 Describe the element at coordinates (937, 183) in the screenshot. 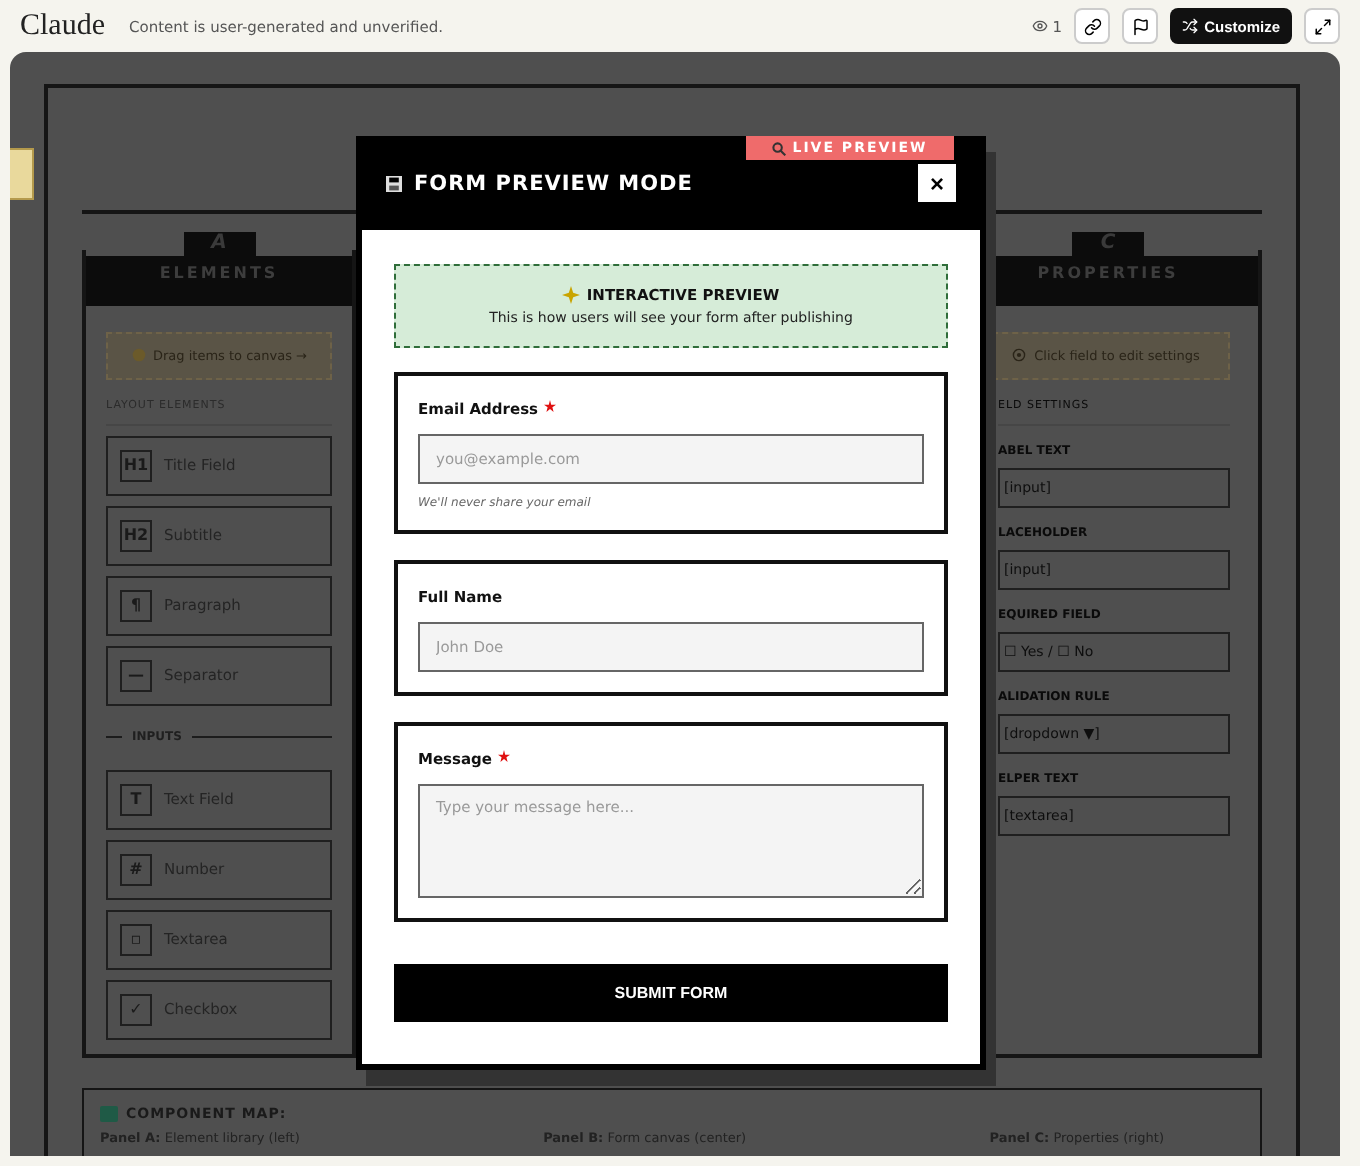

I see `close-button: ×` at that location.